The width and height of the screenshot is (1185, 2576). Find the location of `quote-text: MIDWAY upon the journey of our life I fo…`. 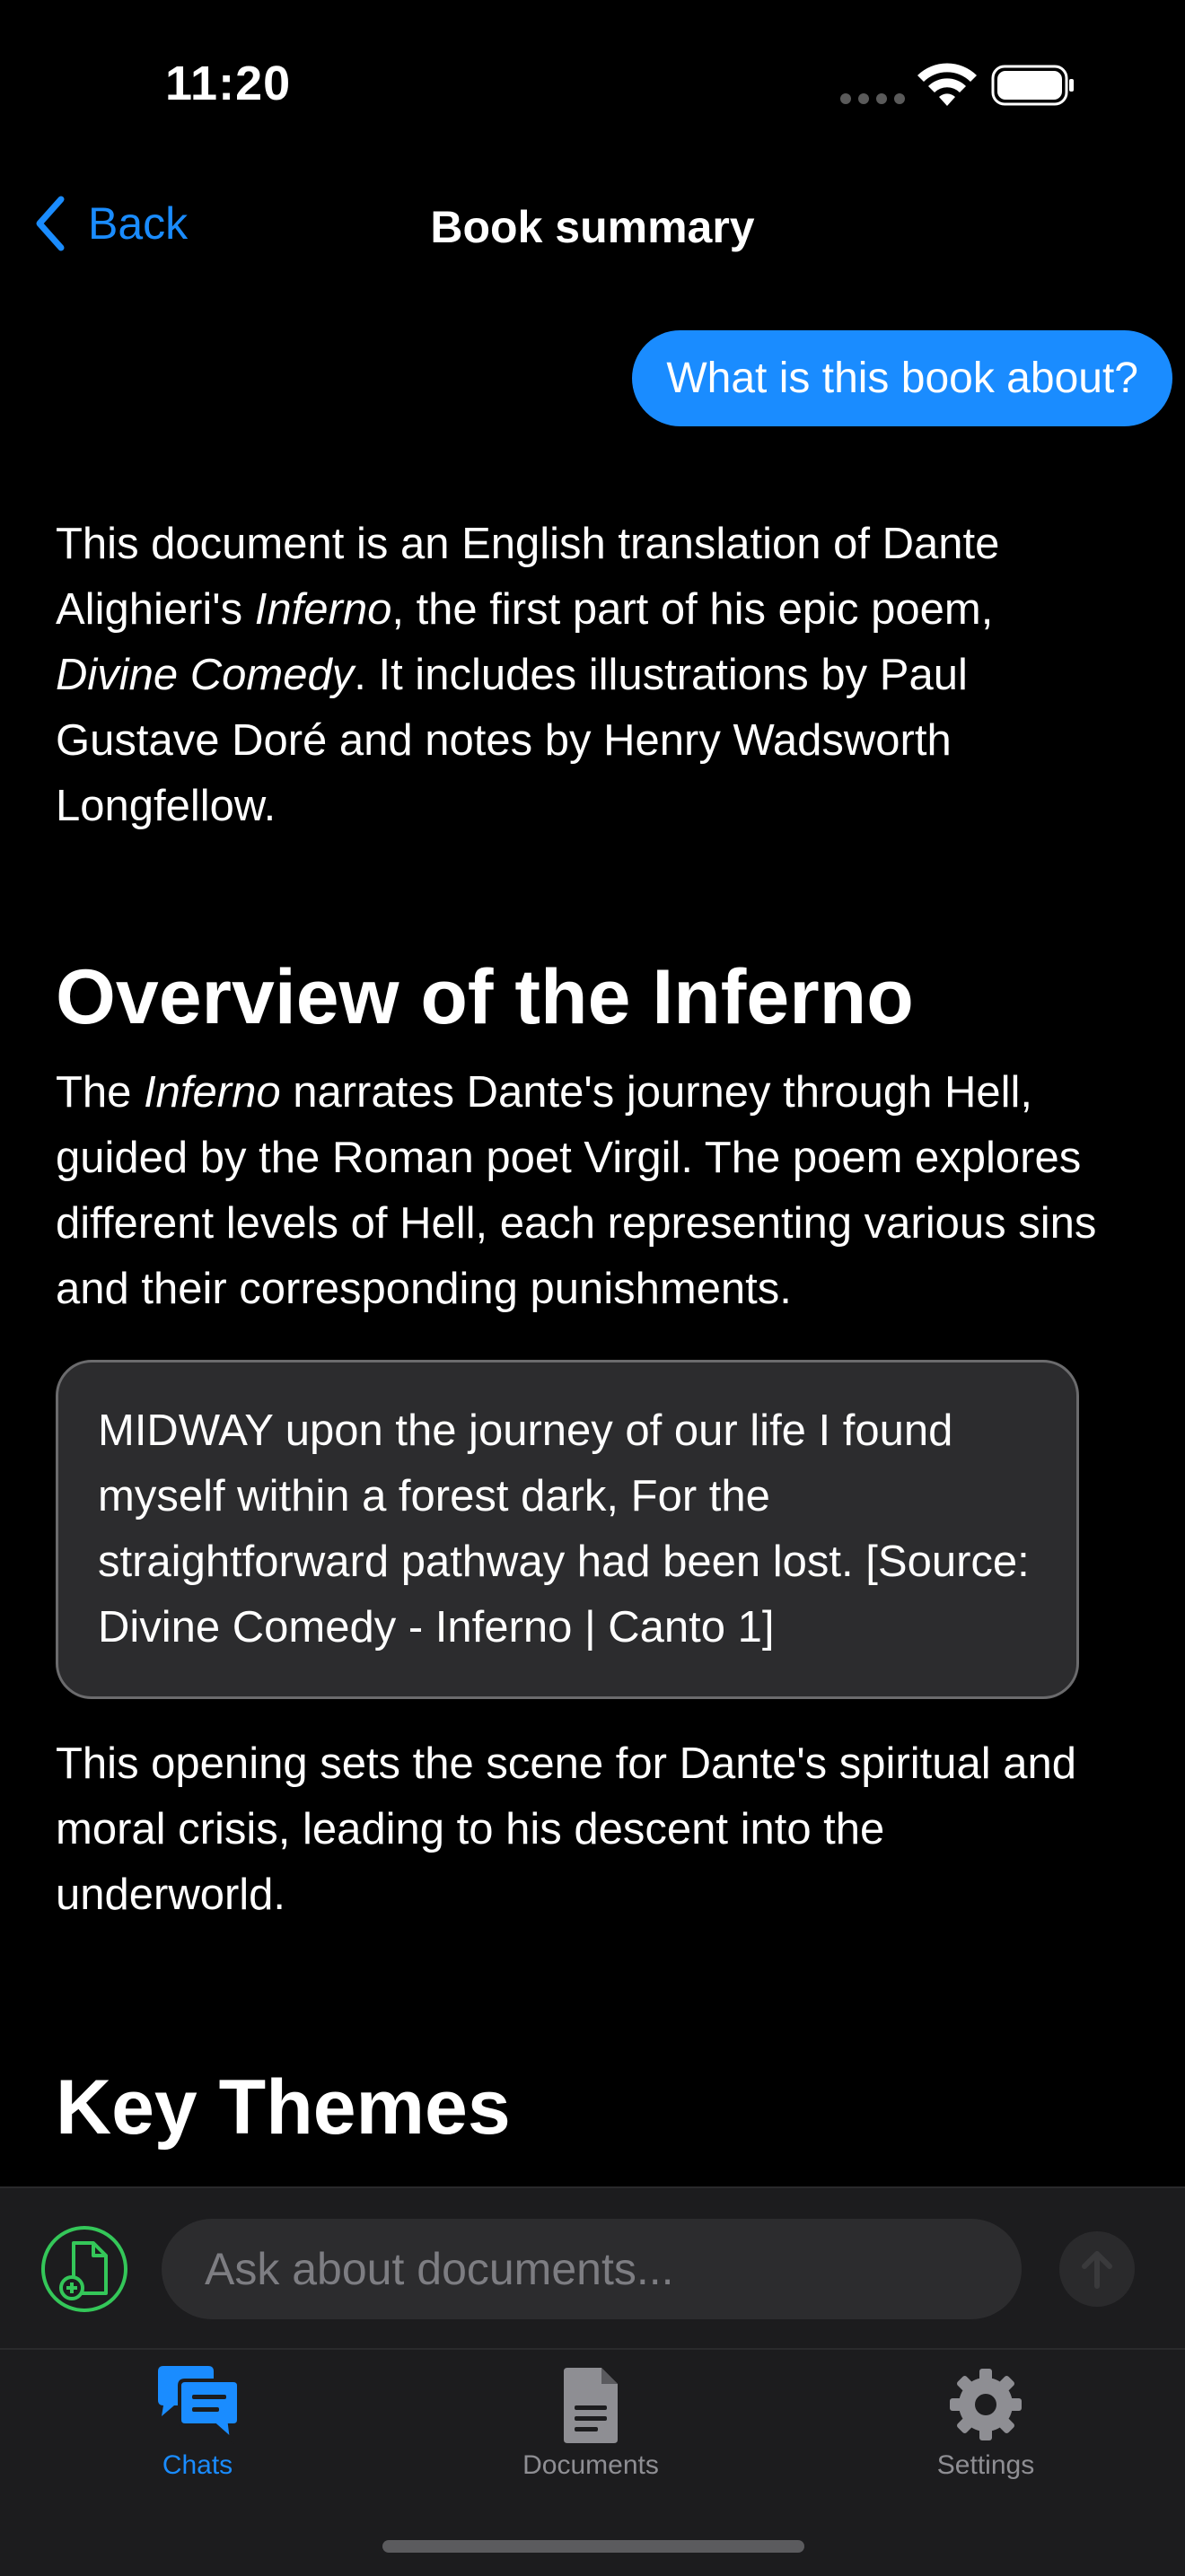

quote-text: MIDWAY upon the journey of our life I fo… is located at coordinates (564, 1529).